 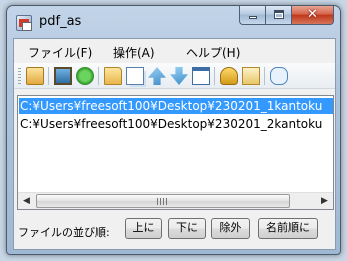 I want to click on sort-by-name-button: 名前順に, so click(x=288, y=228).